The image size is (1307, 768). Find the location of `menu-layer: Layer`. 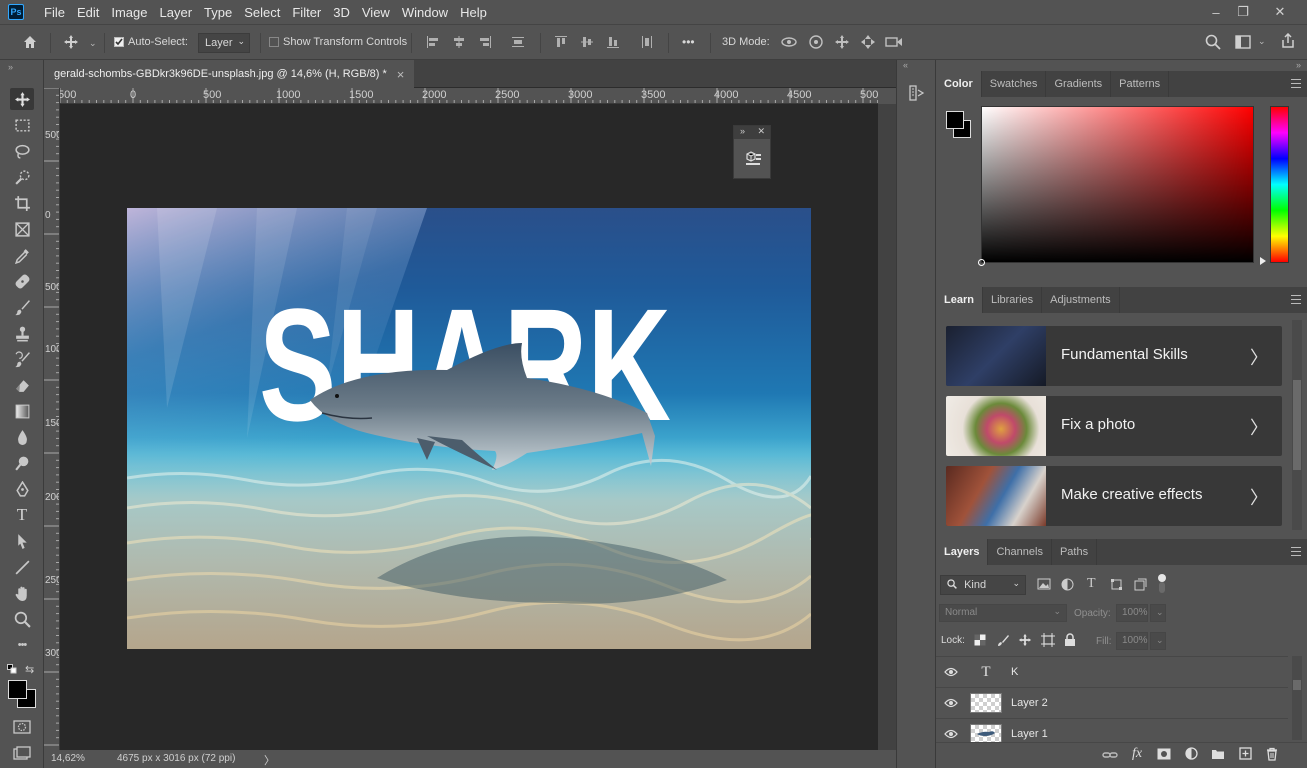

menu-layer: Layer is located at coordinates (176, 12).